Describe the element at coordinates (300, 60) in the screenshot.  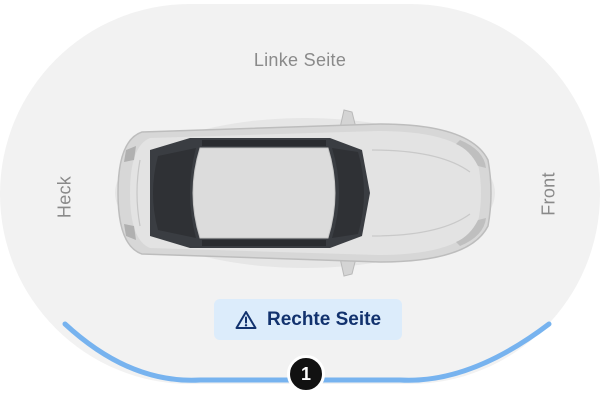
I see `left-side-label: Linke Seite` at that location.